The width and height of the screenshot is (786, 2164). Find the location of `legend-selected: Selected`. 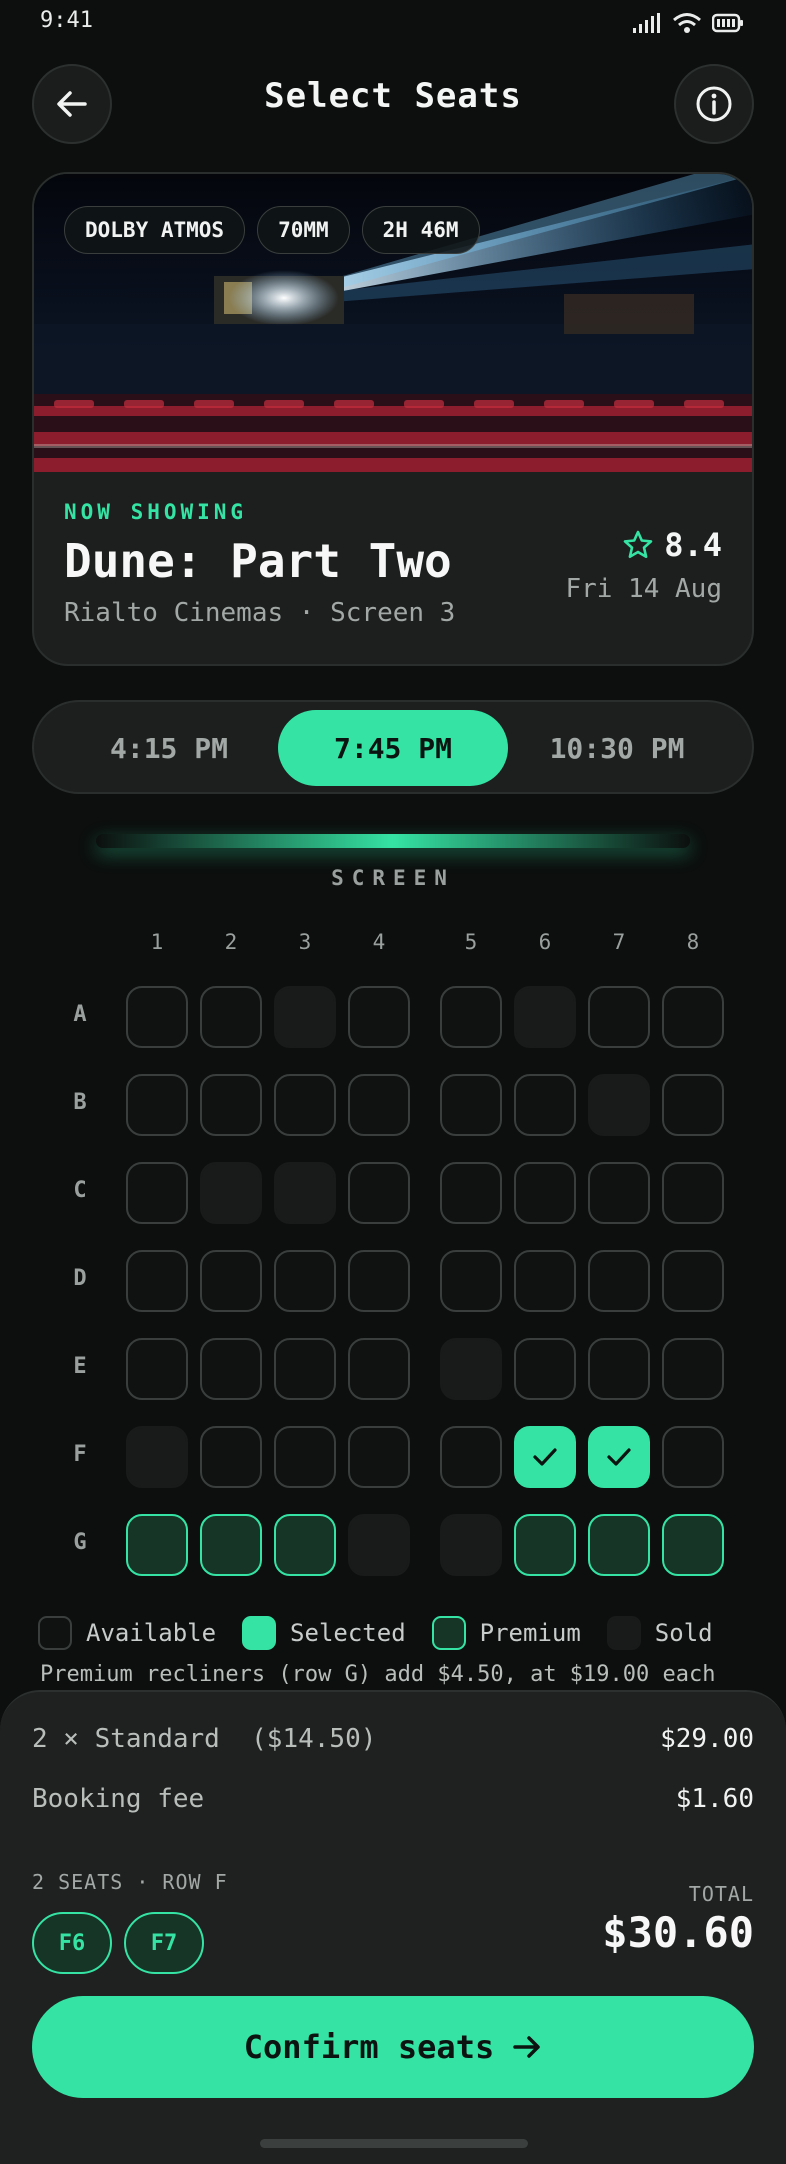

legend-selected: Selected is located at coordinates (324, 1633).